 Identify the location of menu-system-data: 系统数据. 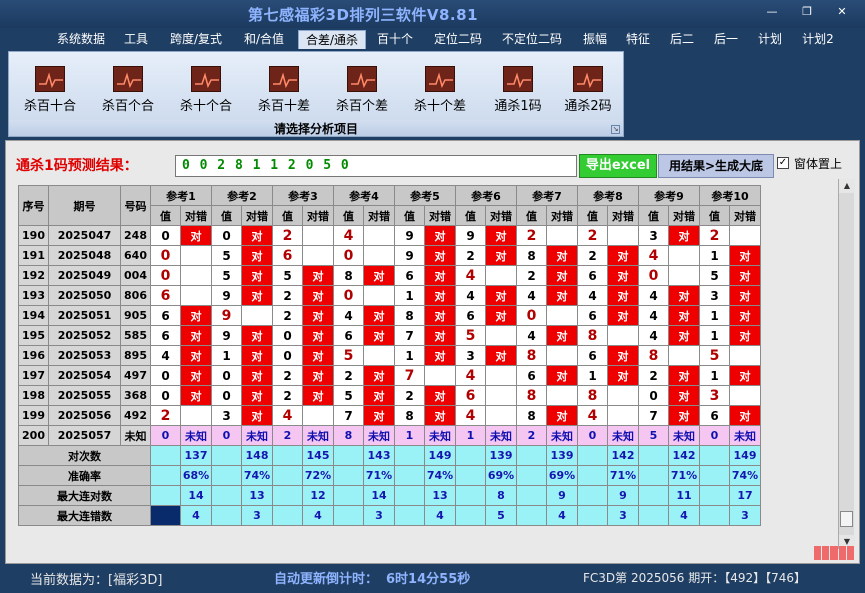
(81, 39).